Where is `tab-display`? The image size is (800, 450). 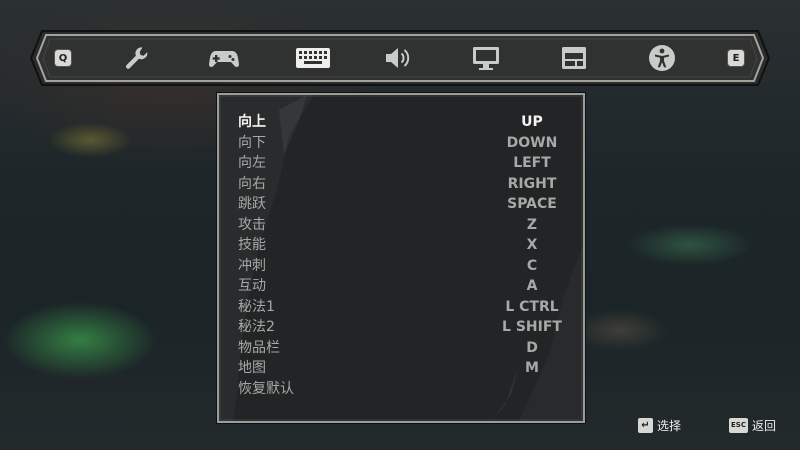
tab-display is located at coordinates (486, 58).